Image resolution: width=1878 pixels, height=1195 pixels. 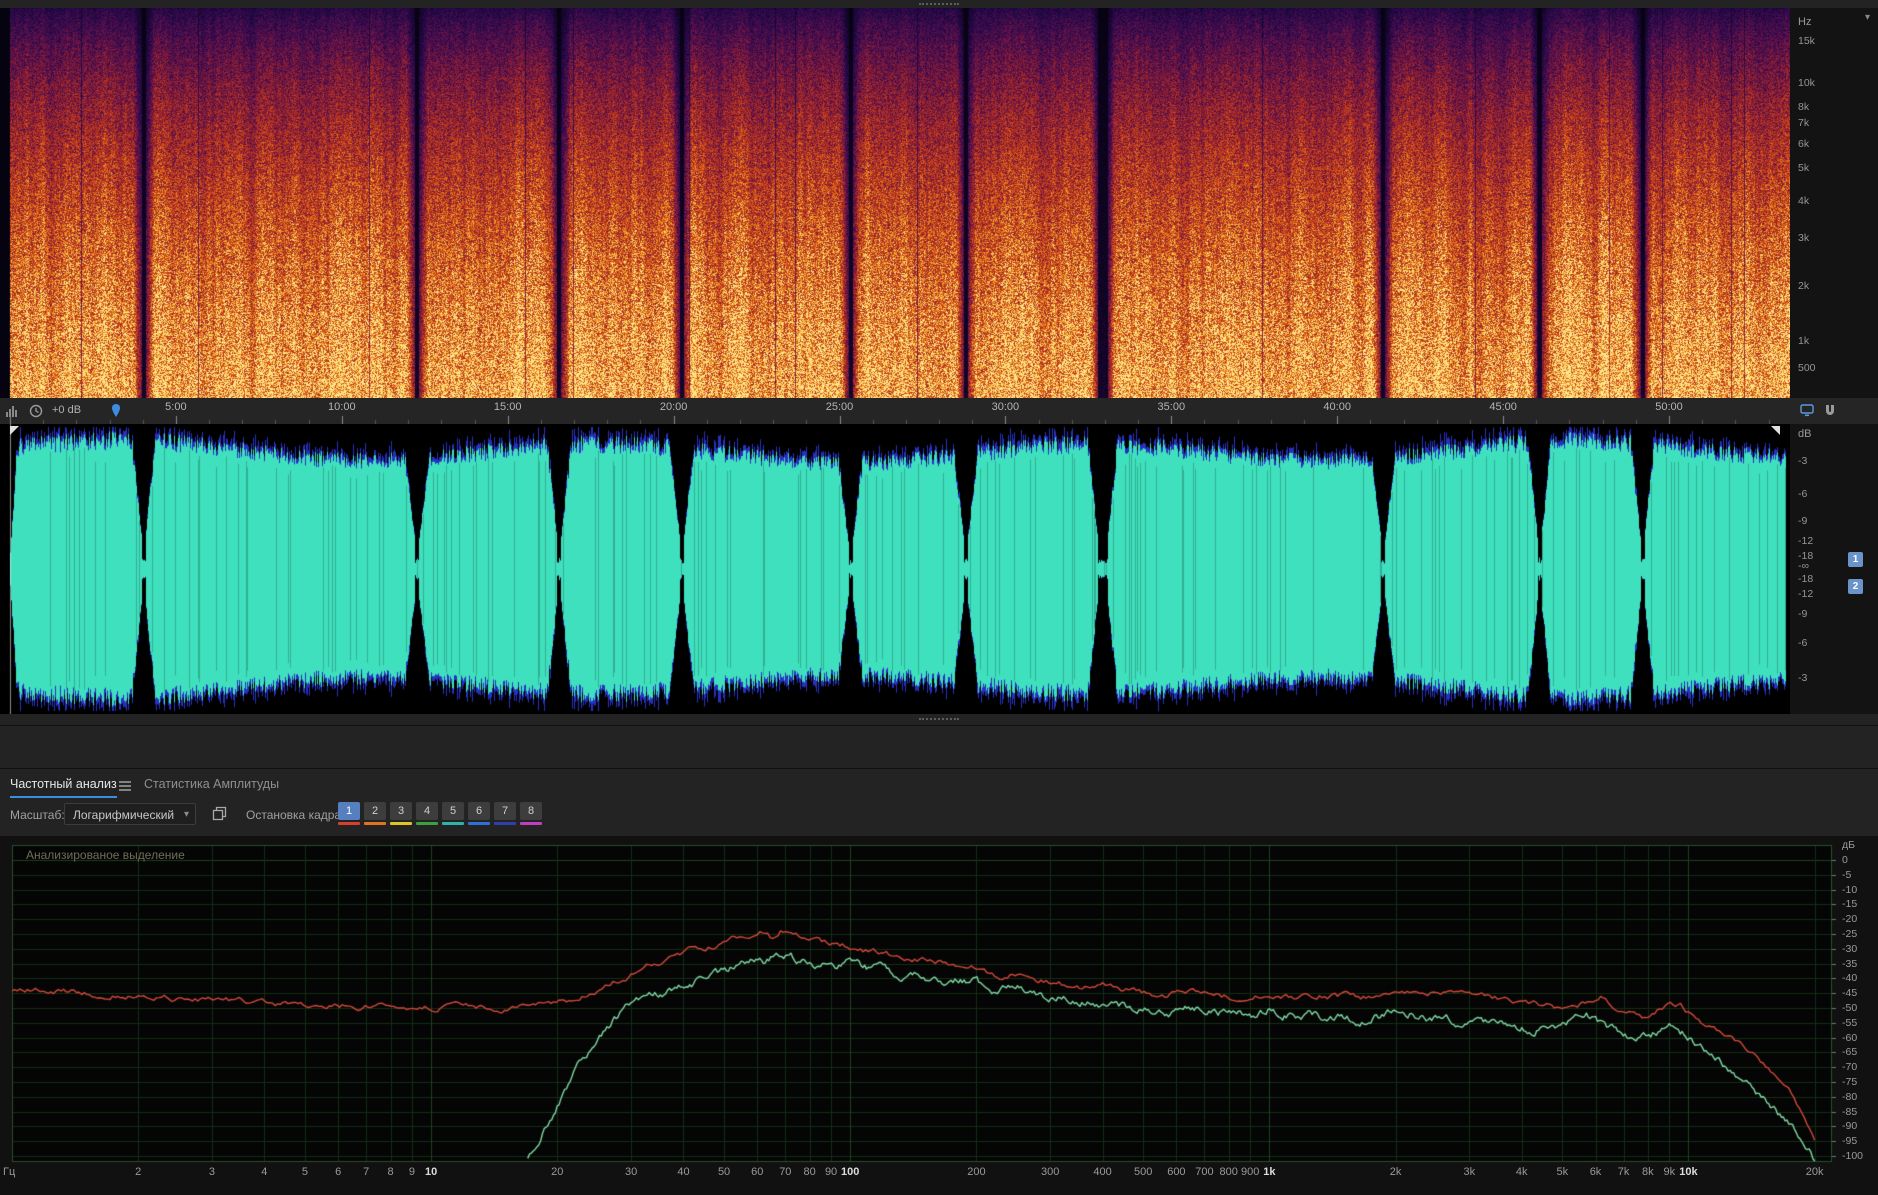 What do you see at coordinates (219, 813) in the screenshot?
I see `copy-icon` at bounding box center [219, 813].